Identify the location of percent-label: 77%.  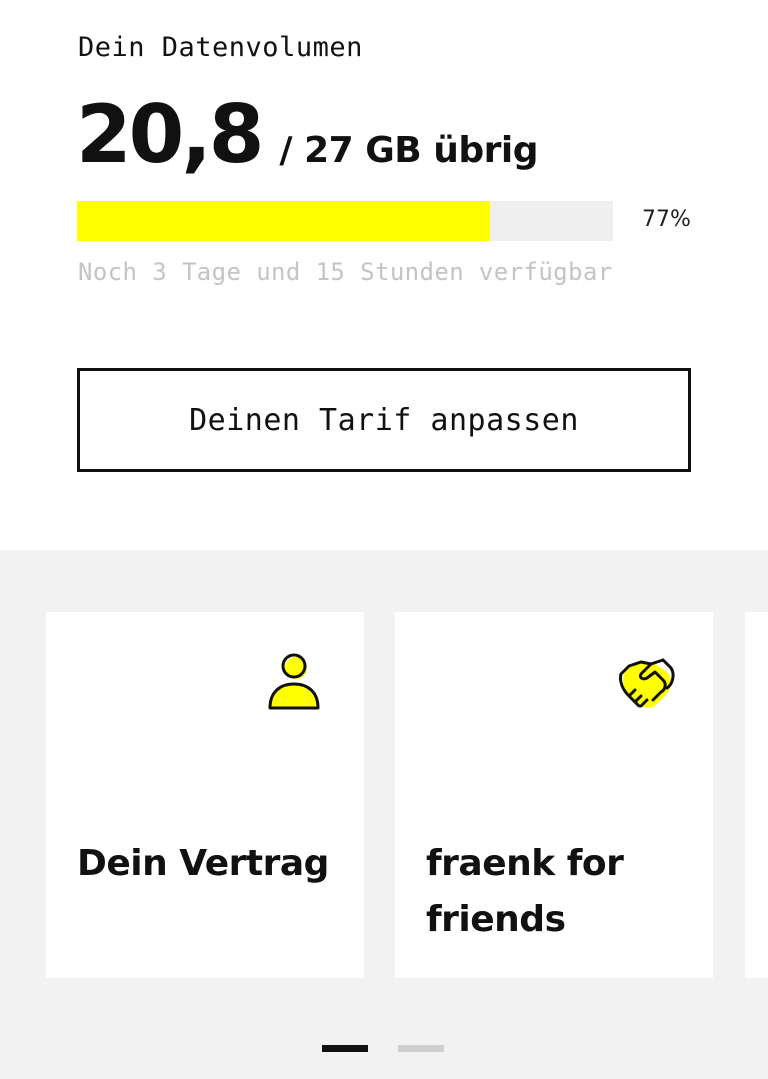
(666, 219).